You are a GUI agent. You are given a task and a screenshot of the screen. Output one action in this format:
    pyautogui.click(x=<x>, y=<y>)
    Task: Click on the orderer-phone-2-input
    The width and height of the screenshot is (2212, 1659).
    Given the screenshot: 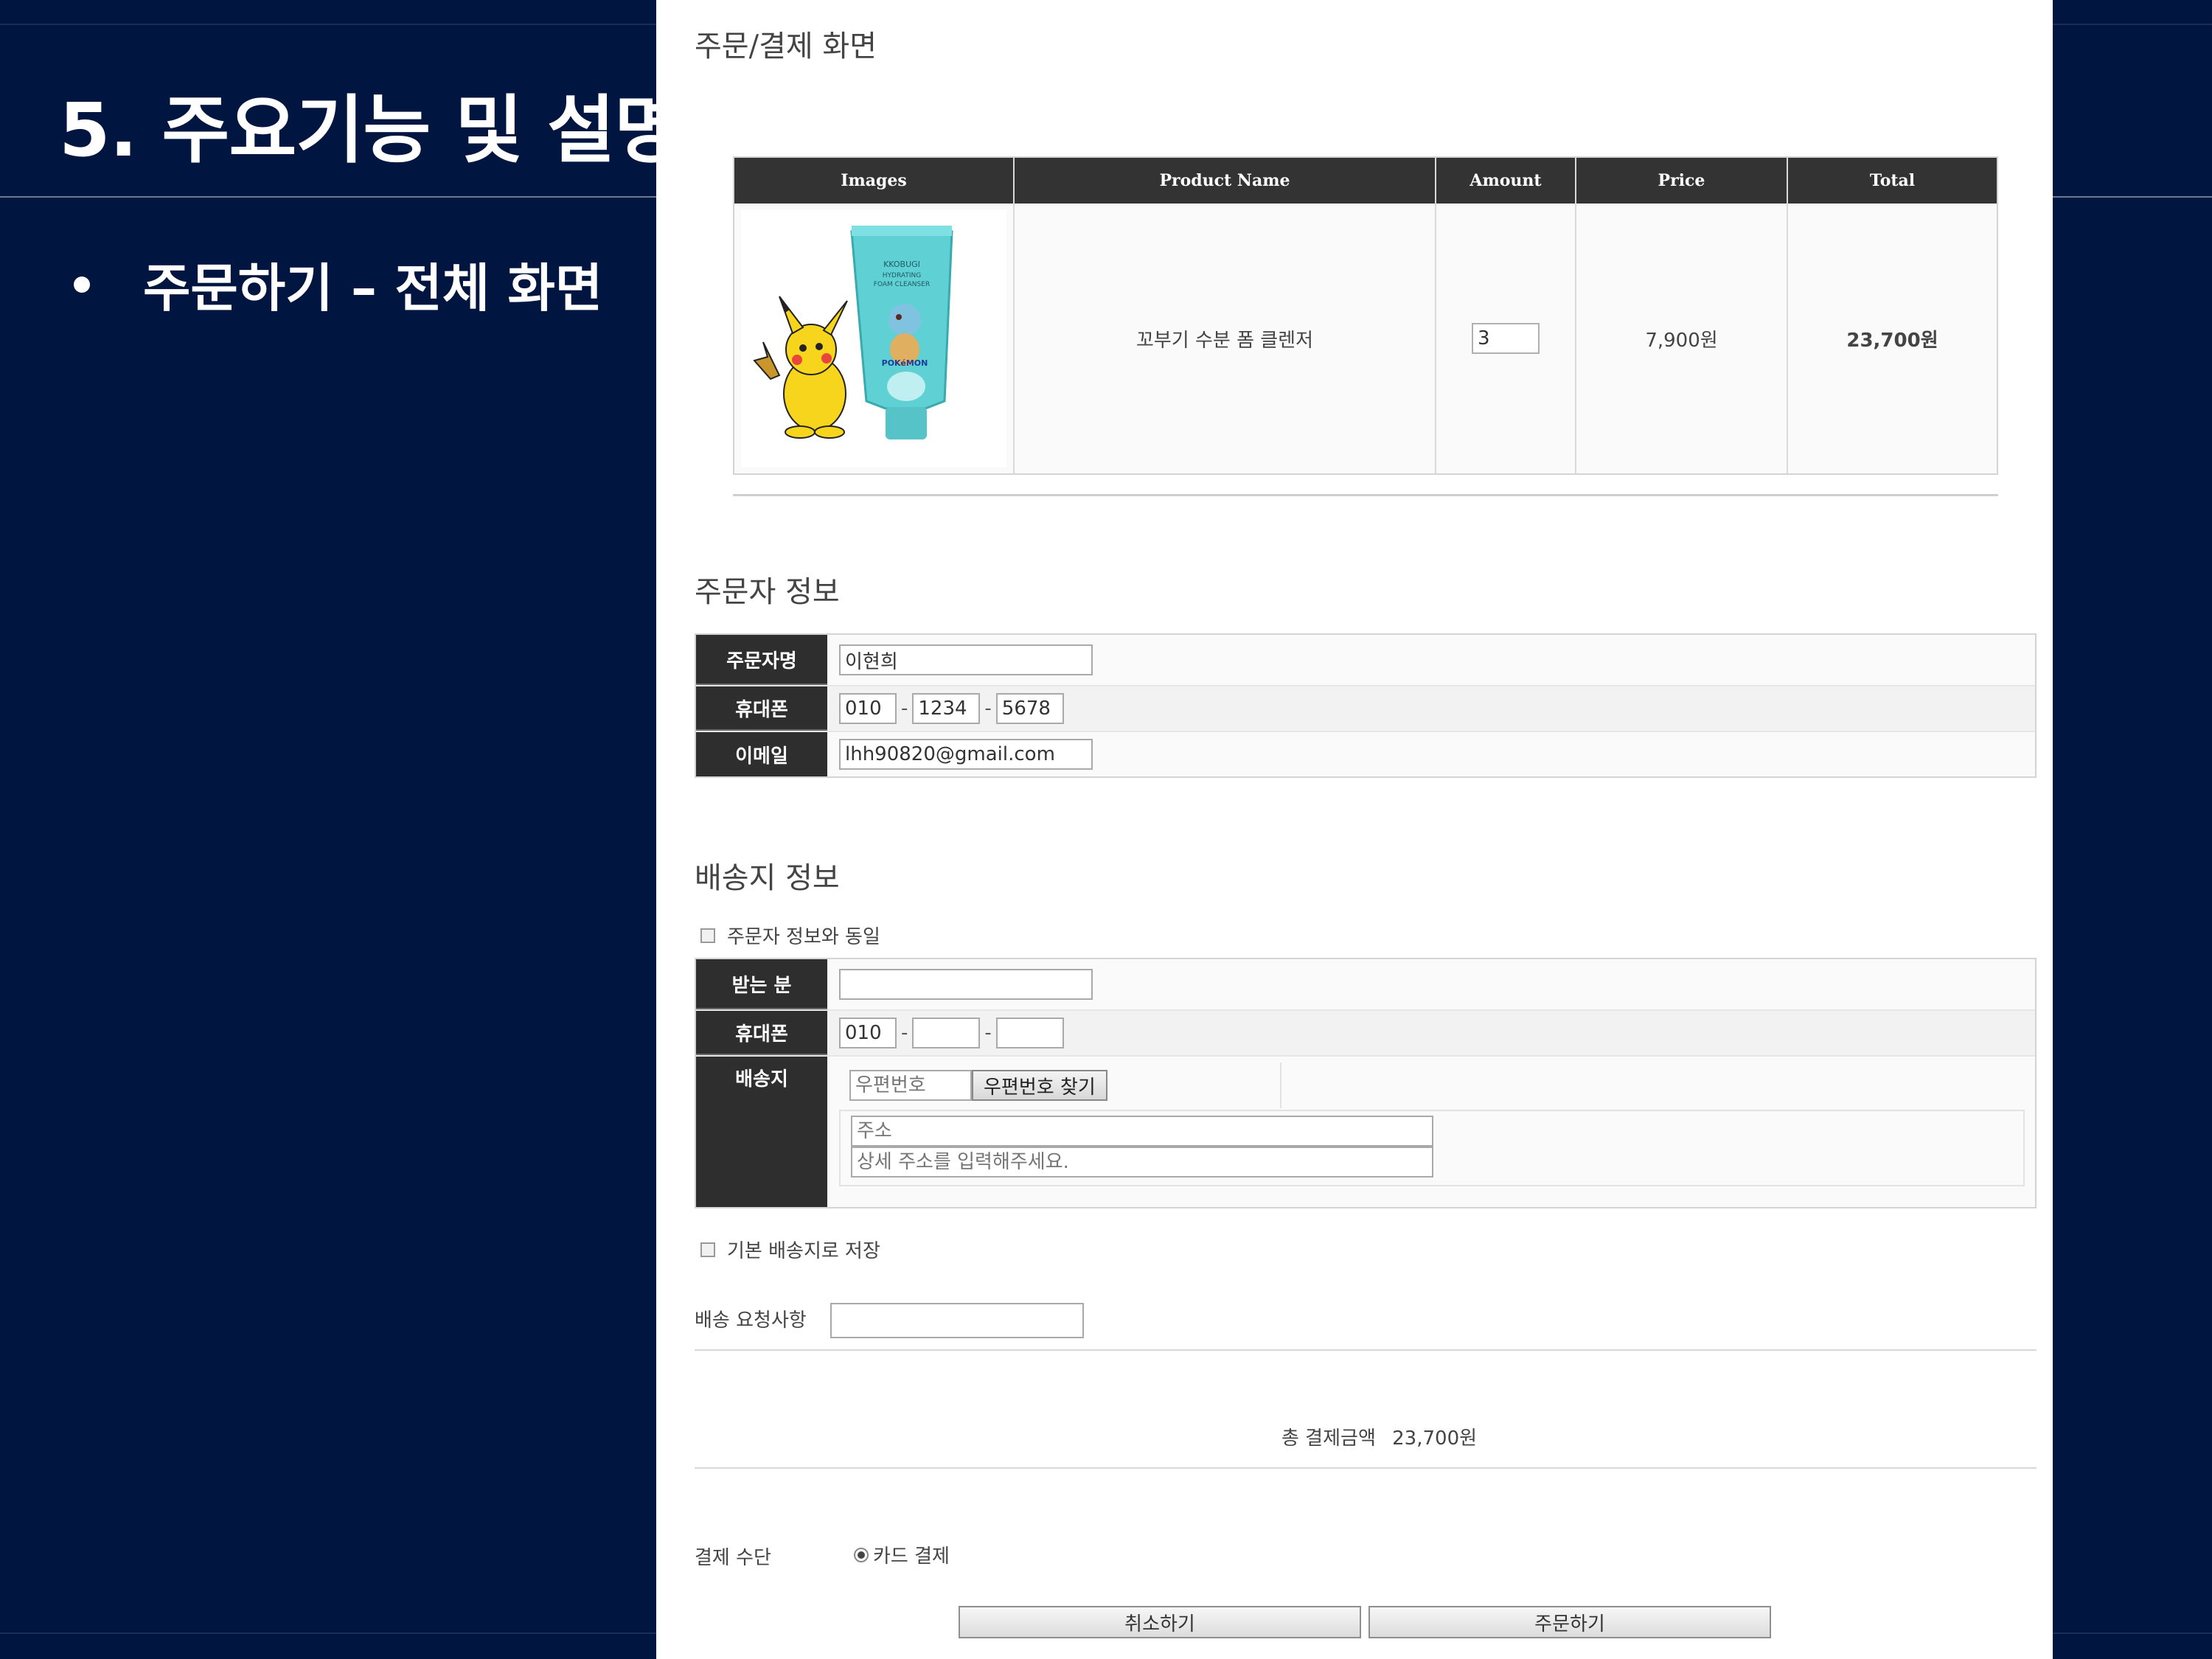 What is the action you would take?
    pyautogui.click(x=946, y=708)
    